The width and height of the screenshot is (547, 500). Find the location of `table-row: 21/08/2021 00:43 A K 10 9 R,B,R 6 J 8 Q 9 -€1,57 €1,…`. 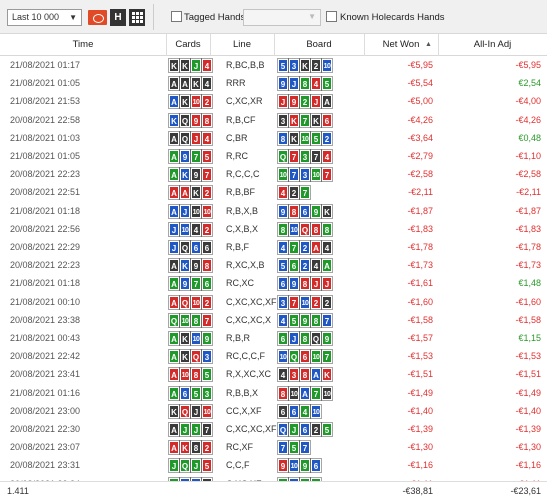

table-row: 21/08/2021 00:43 A K 10 9 R,B,R 6 J 8 Q 9 -€1,57 €1,… is located at coordinates (273, 338).